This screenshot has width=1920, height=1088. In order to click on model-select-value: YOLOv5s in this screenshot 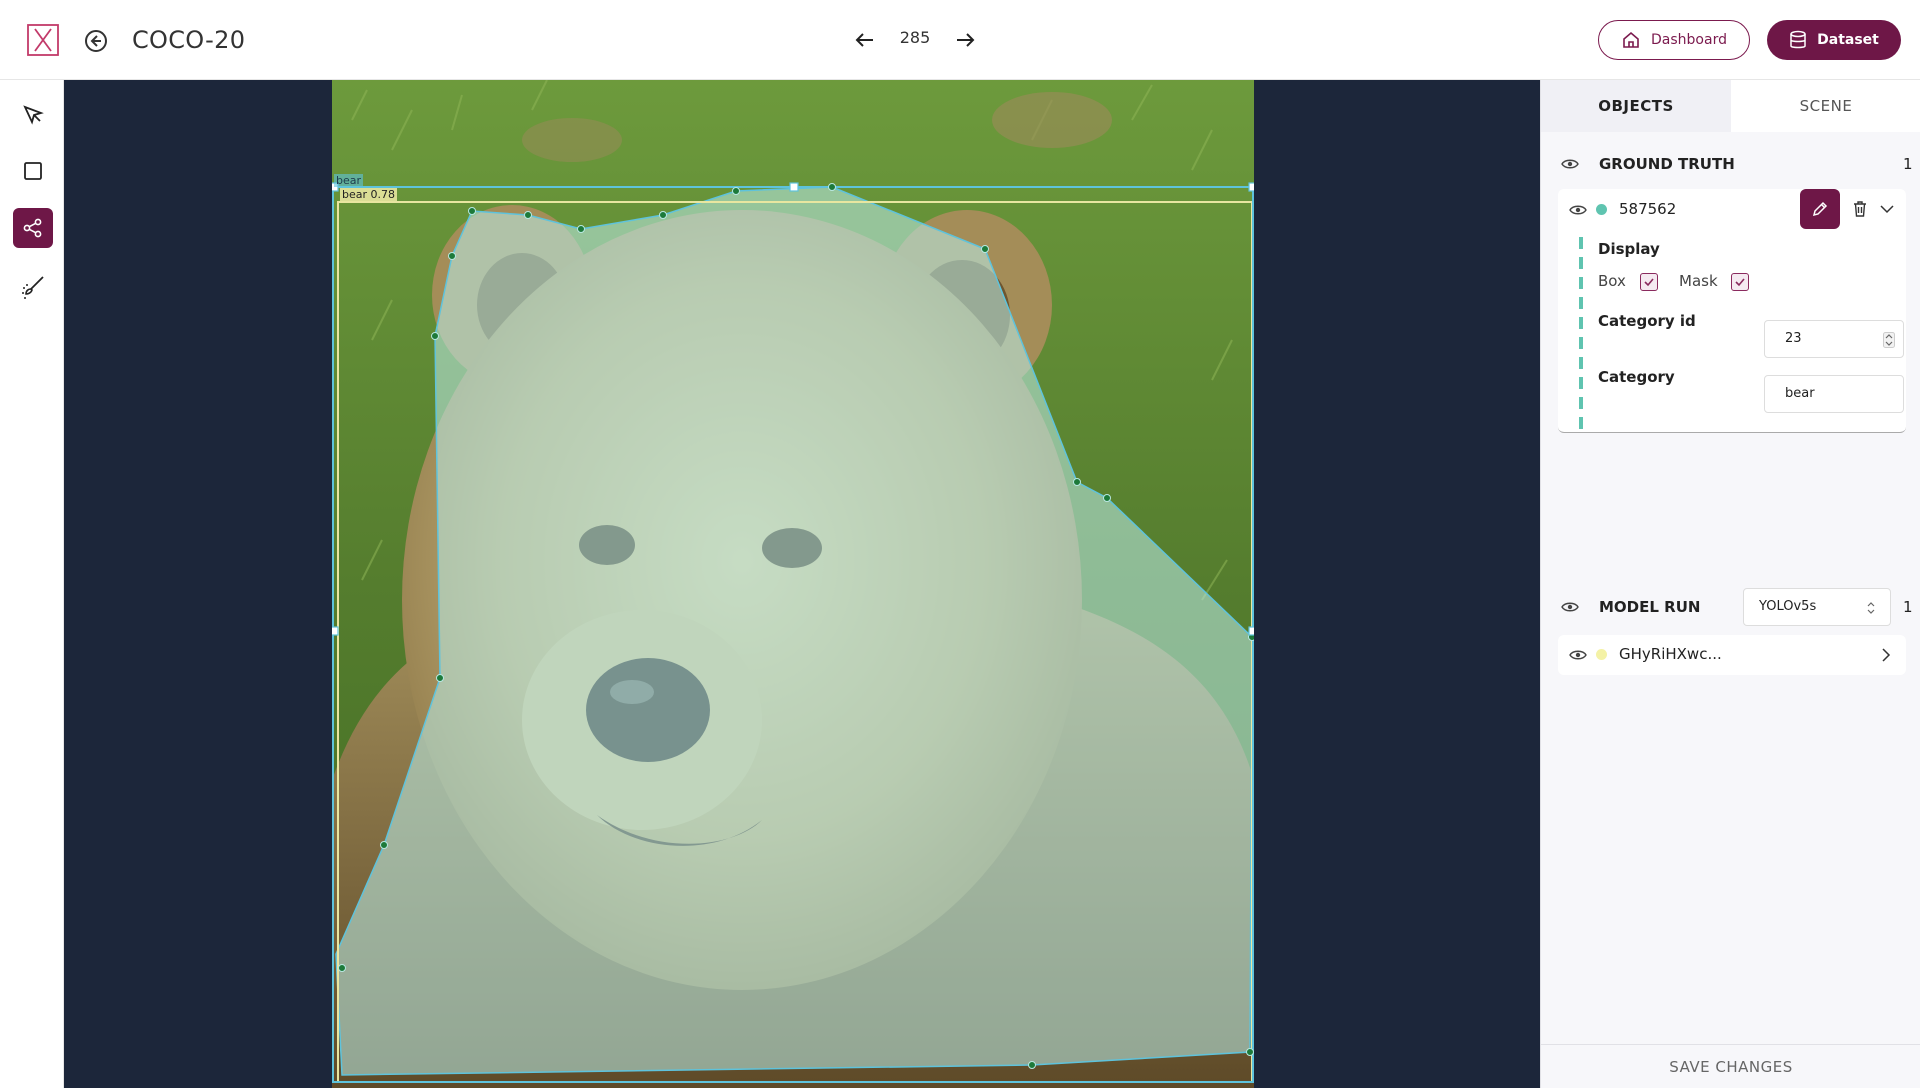, I will do `click(1788, 606)`.